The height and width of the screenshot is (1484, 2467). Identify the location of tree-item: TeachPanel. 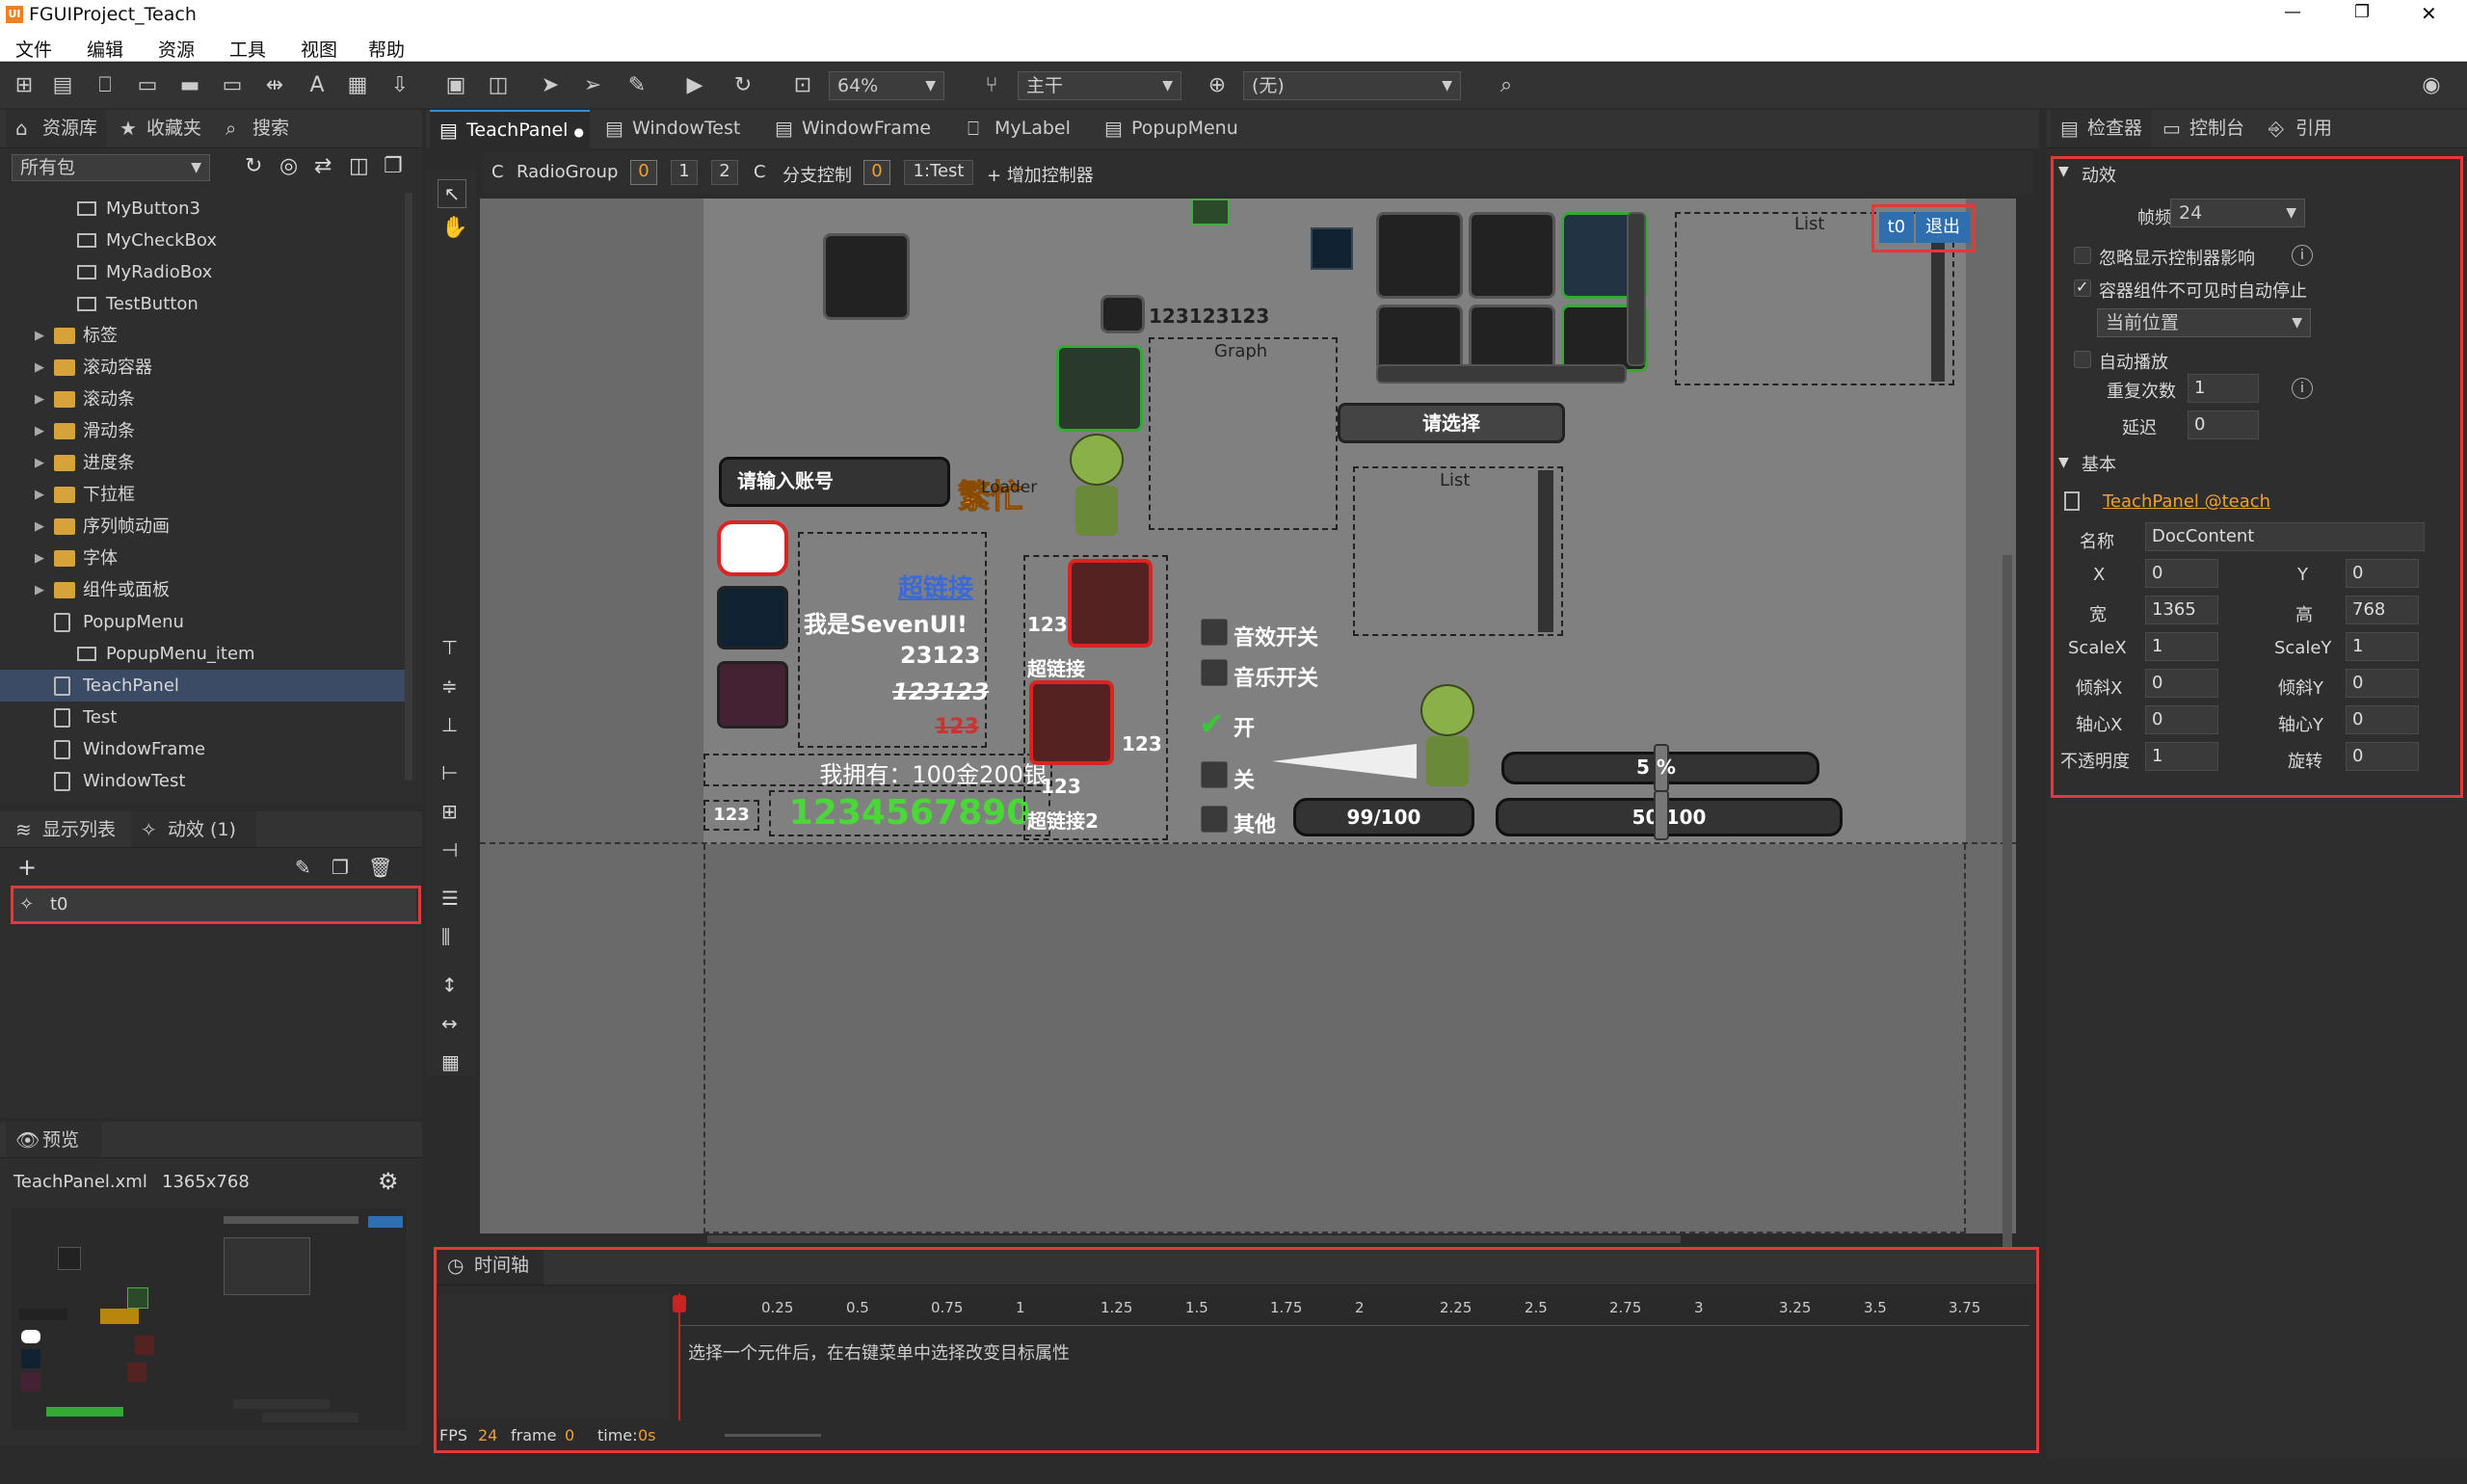
(202, 686).